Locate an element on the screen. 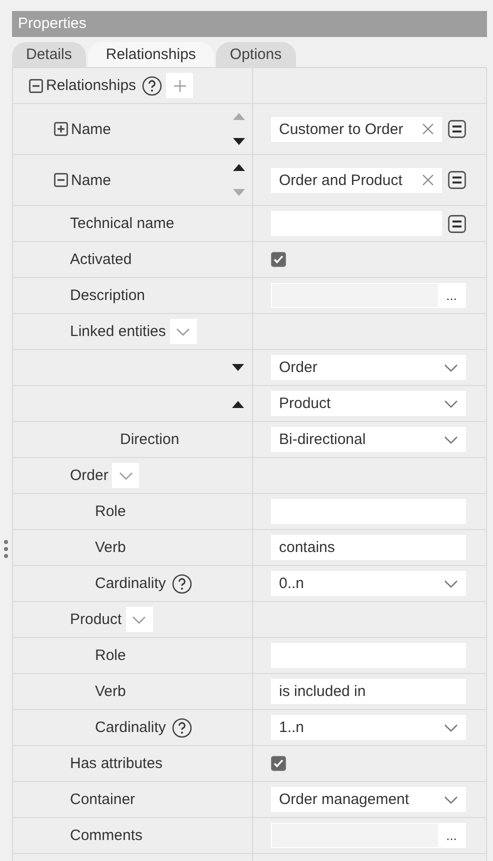 This screenshot has height=861, width=493. dropdown-field: Order management is located at coordinates (368, 799).